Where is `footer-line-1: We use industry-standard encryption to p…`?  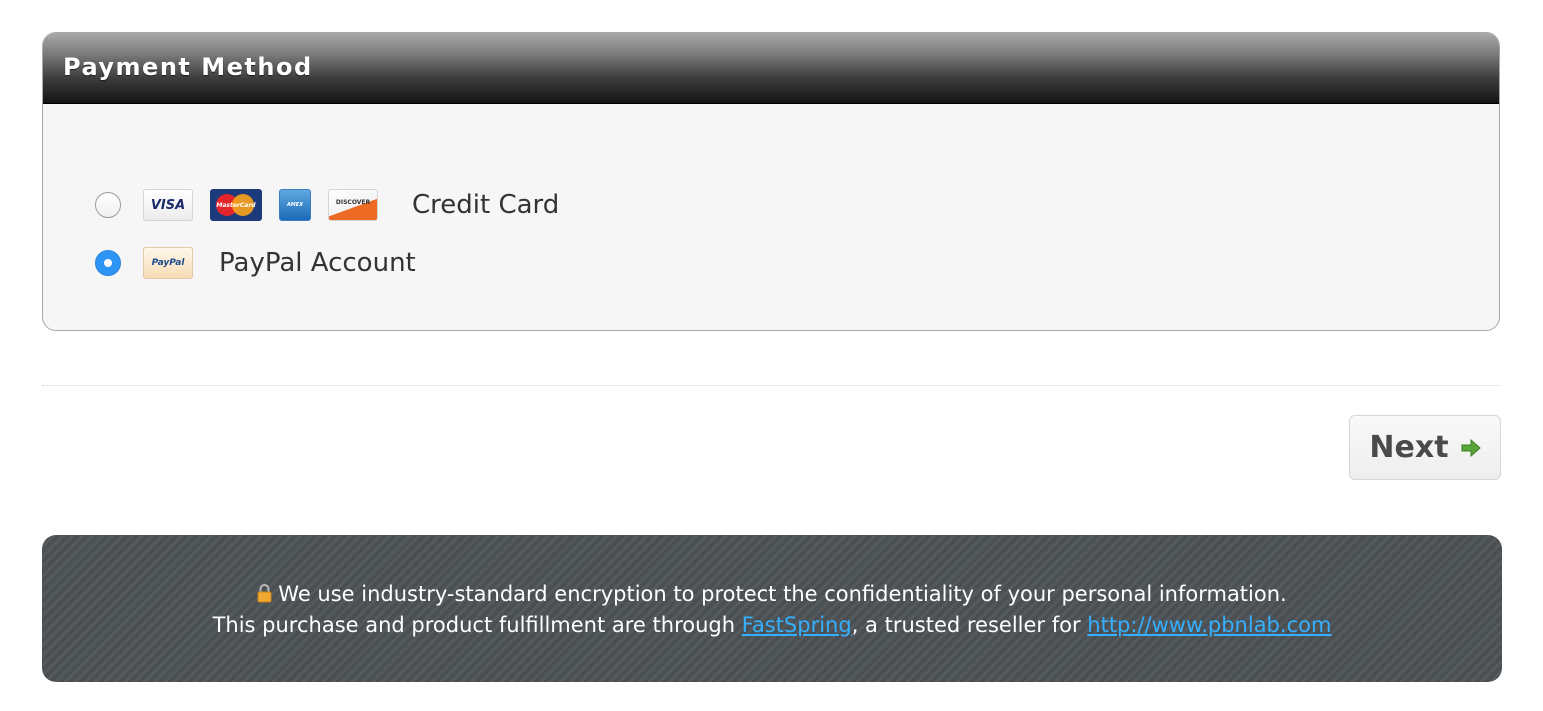
footer-line-1: We use industry-standard encryption to p… is located at coordinates (772, 594).